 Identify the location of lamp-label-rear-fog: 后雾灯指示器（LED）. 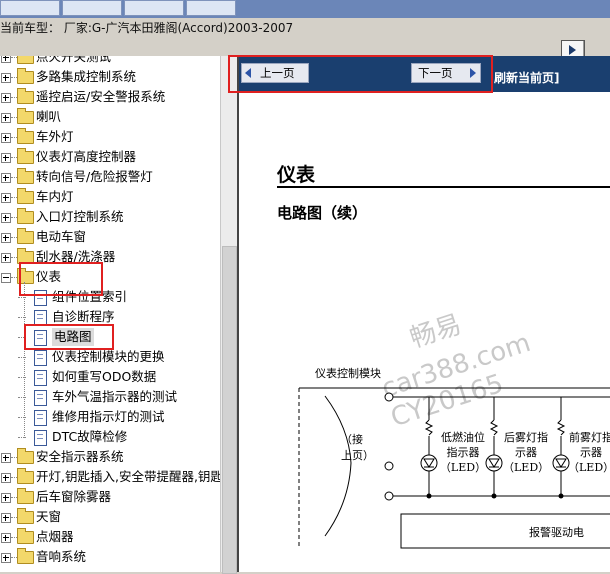
(526, 452).